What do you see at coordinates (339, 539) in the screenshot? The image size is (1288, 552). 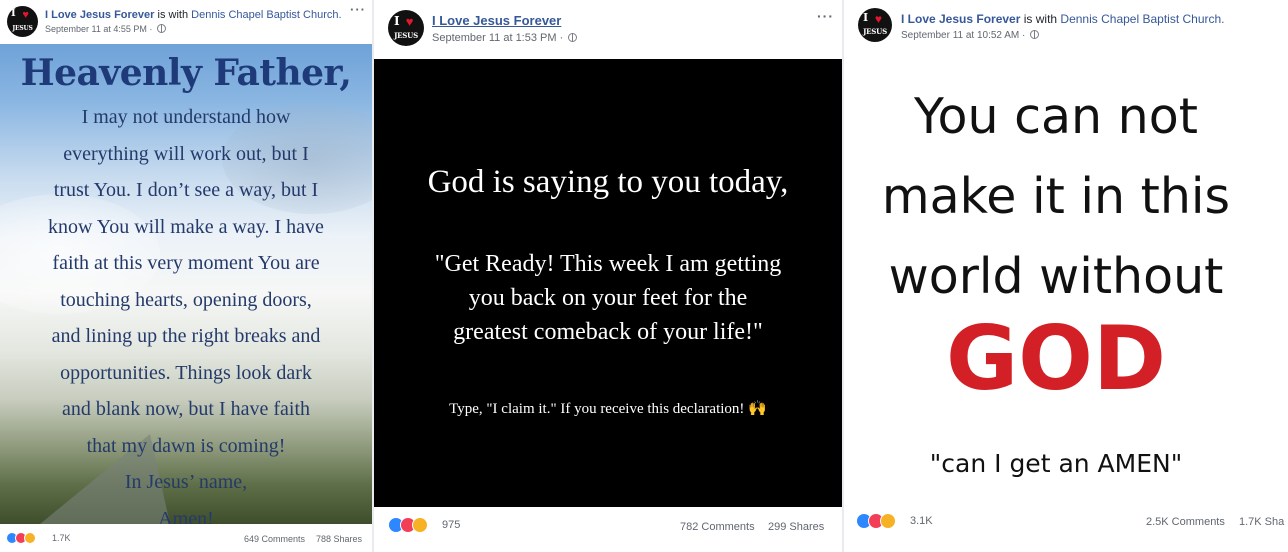 I see `shares-count: 788 Shares` at bounding box center [339, 539].